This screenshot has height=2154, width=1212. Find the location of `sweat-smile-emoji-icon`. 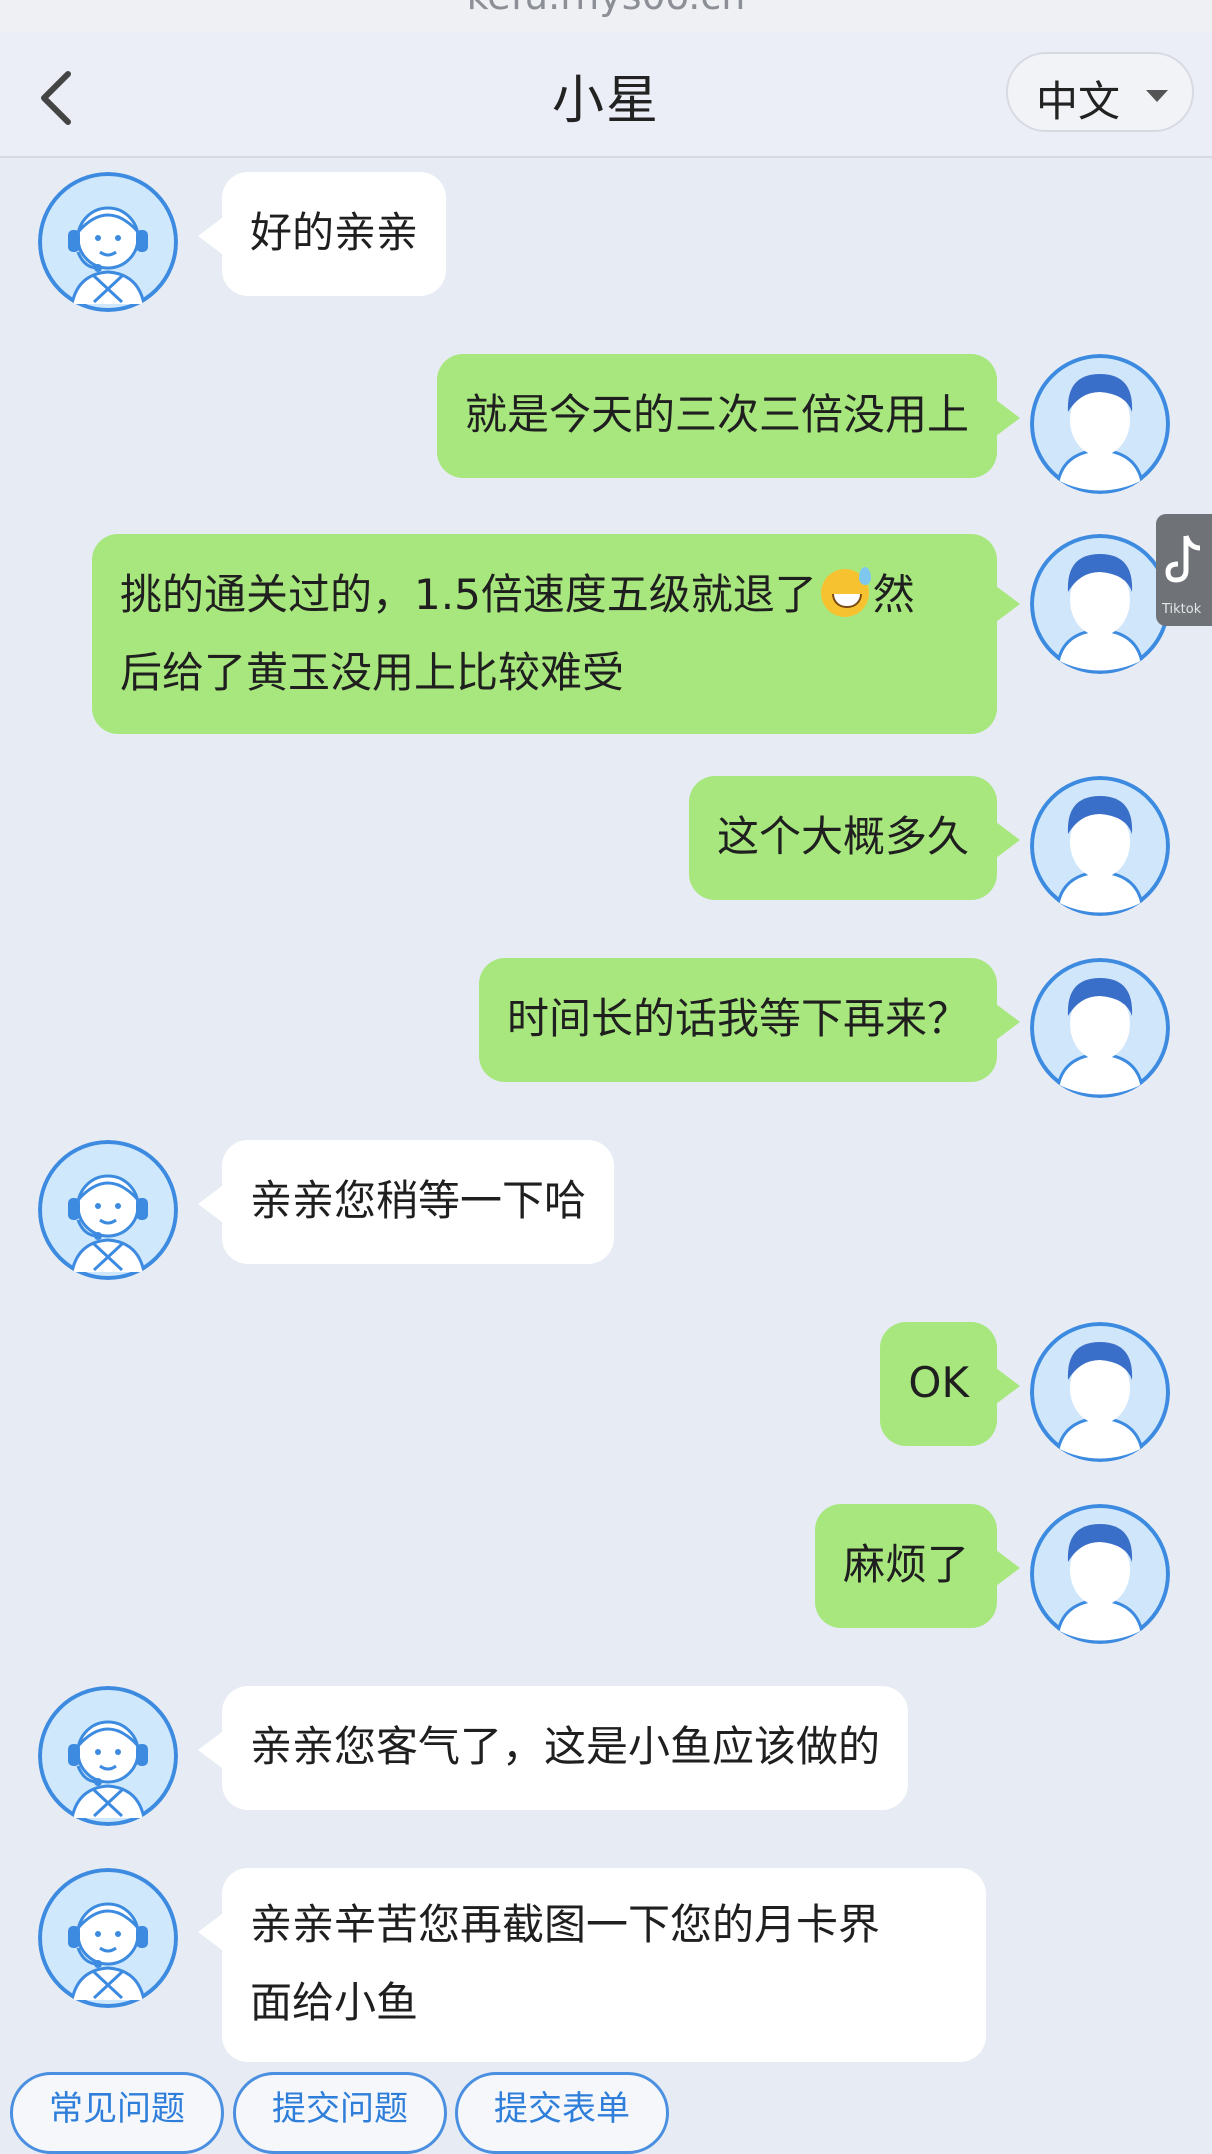

sweat-smile-emoji-icon is located at coordinates (845, 592).